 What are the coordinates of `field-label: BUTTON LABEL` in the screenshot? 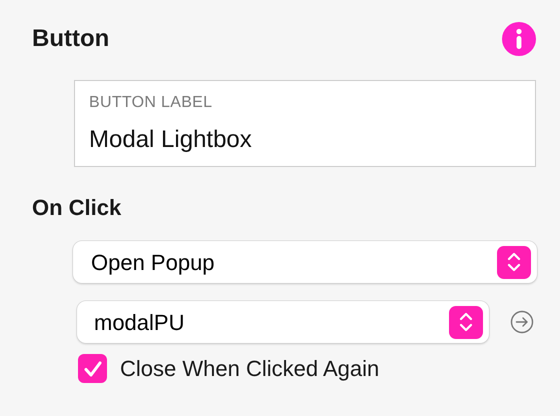 It's located at (150, 103).